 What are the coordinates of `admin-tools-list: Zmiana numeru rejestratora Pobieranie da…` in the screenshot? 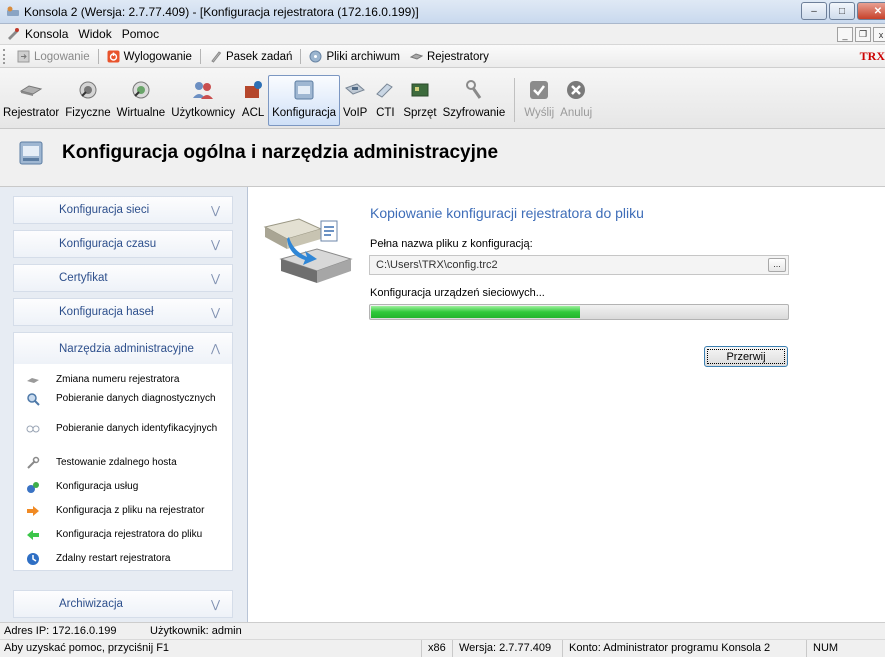 It's located at (123, 467).